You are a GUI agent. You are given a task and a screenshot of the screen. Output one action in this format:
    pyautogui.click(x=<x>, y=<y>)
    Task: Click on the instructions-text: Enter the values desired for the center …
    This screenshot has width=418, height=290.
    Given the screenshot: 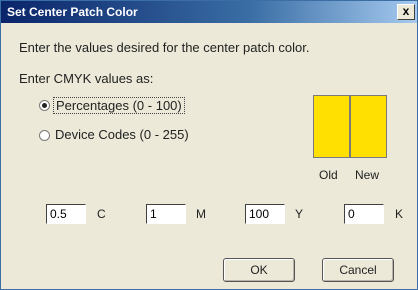 What is the action you would take?
    pyautogui.click(x=164, y=47)
    